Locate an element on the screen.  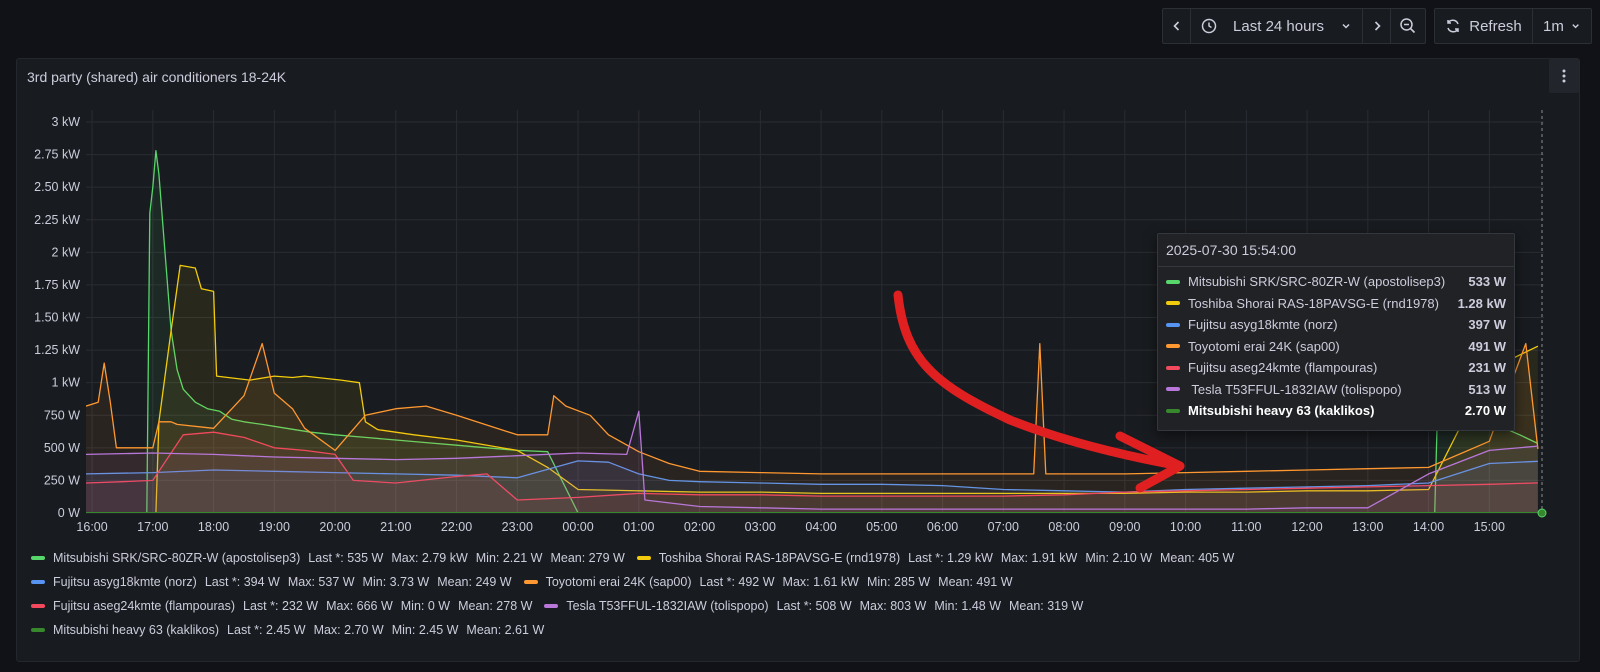
legend-last: Last *: 232 W is located at coordinates (281, 606).